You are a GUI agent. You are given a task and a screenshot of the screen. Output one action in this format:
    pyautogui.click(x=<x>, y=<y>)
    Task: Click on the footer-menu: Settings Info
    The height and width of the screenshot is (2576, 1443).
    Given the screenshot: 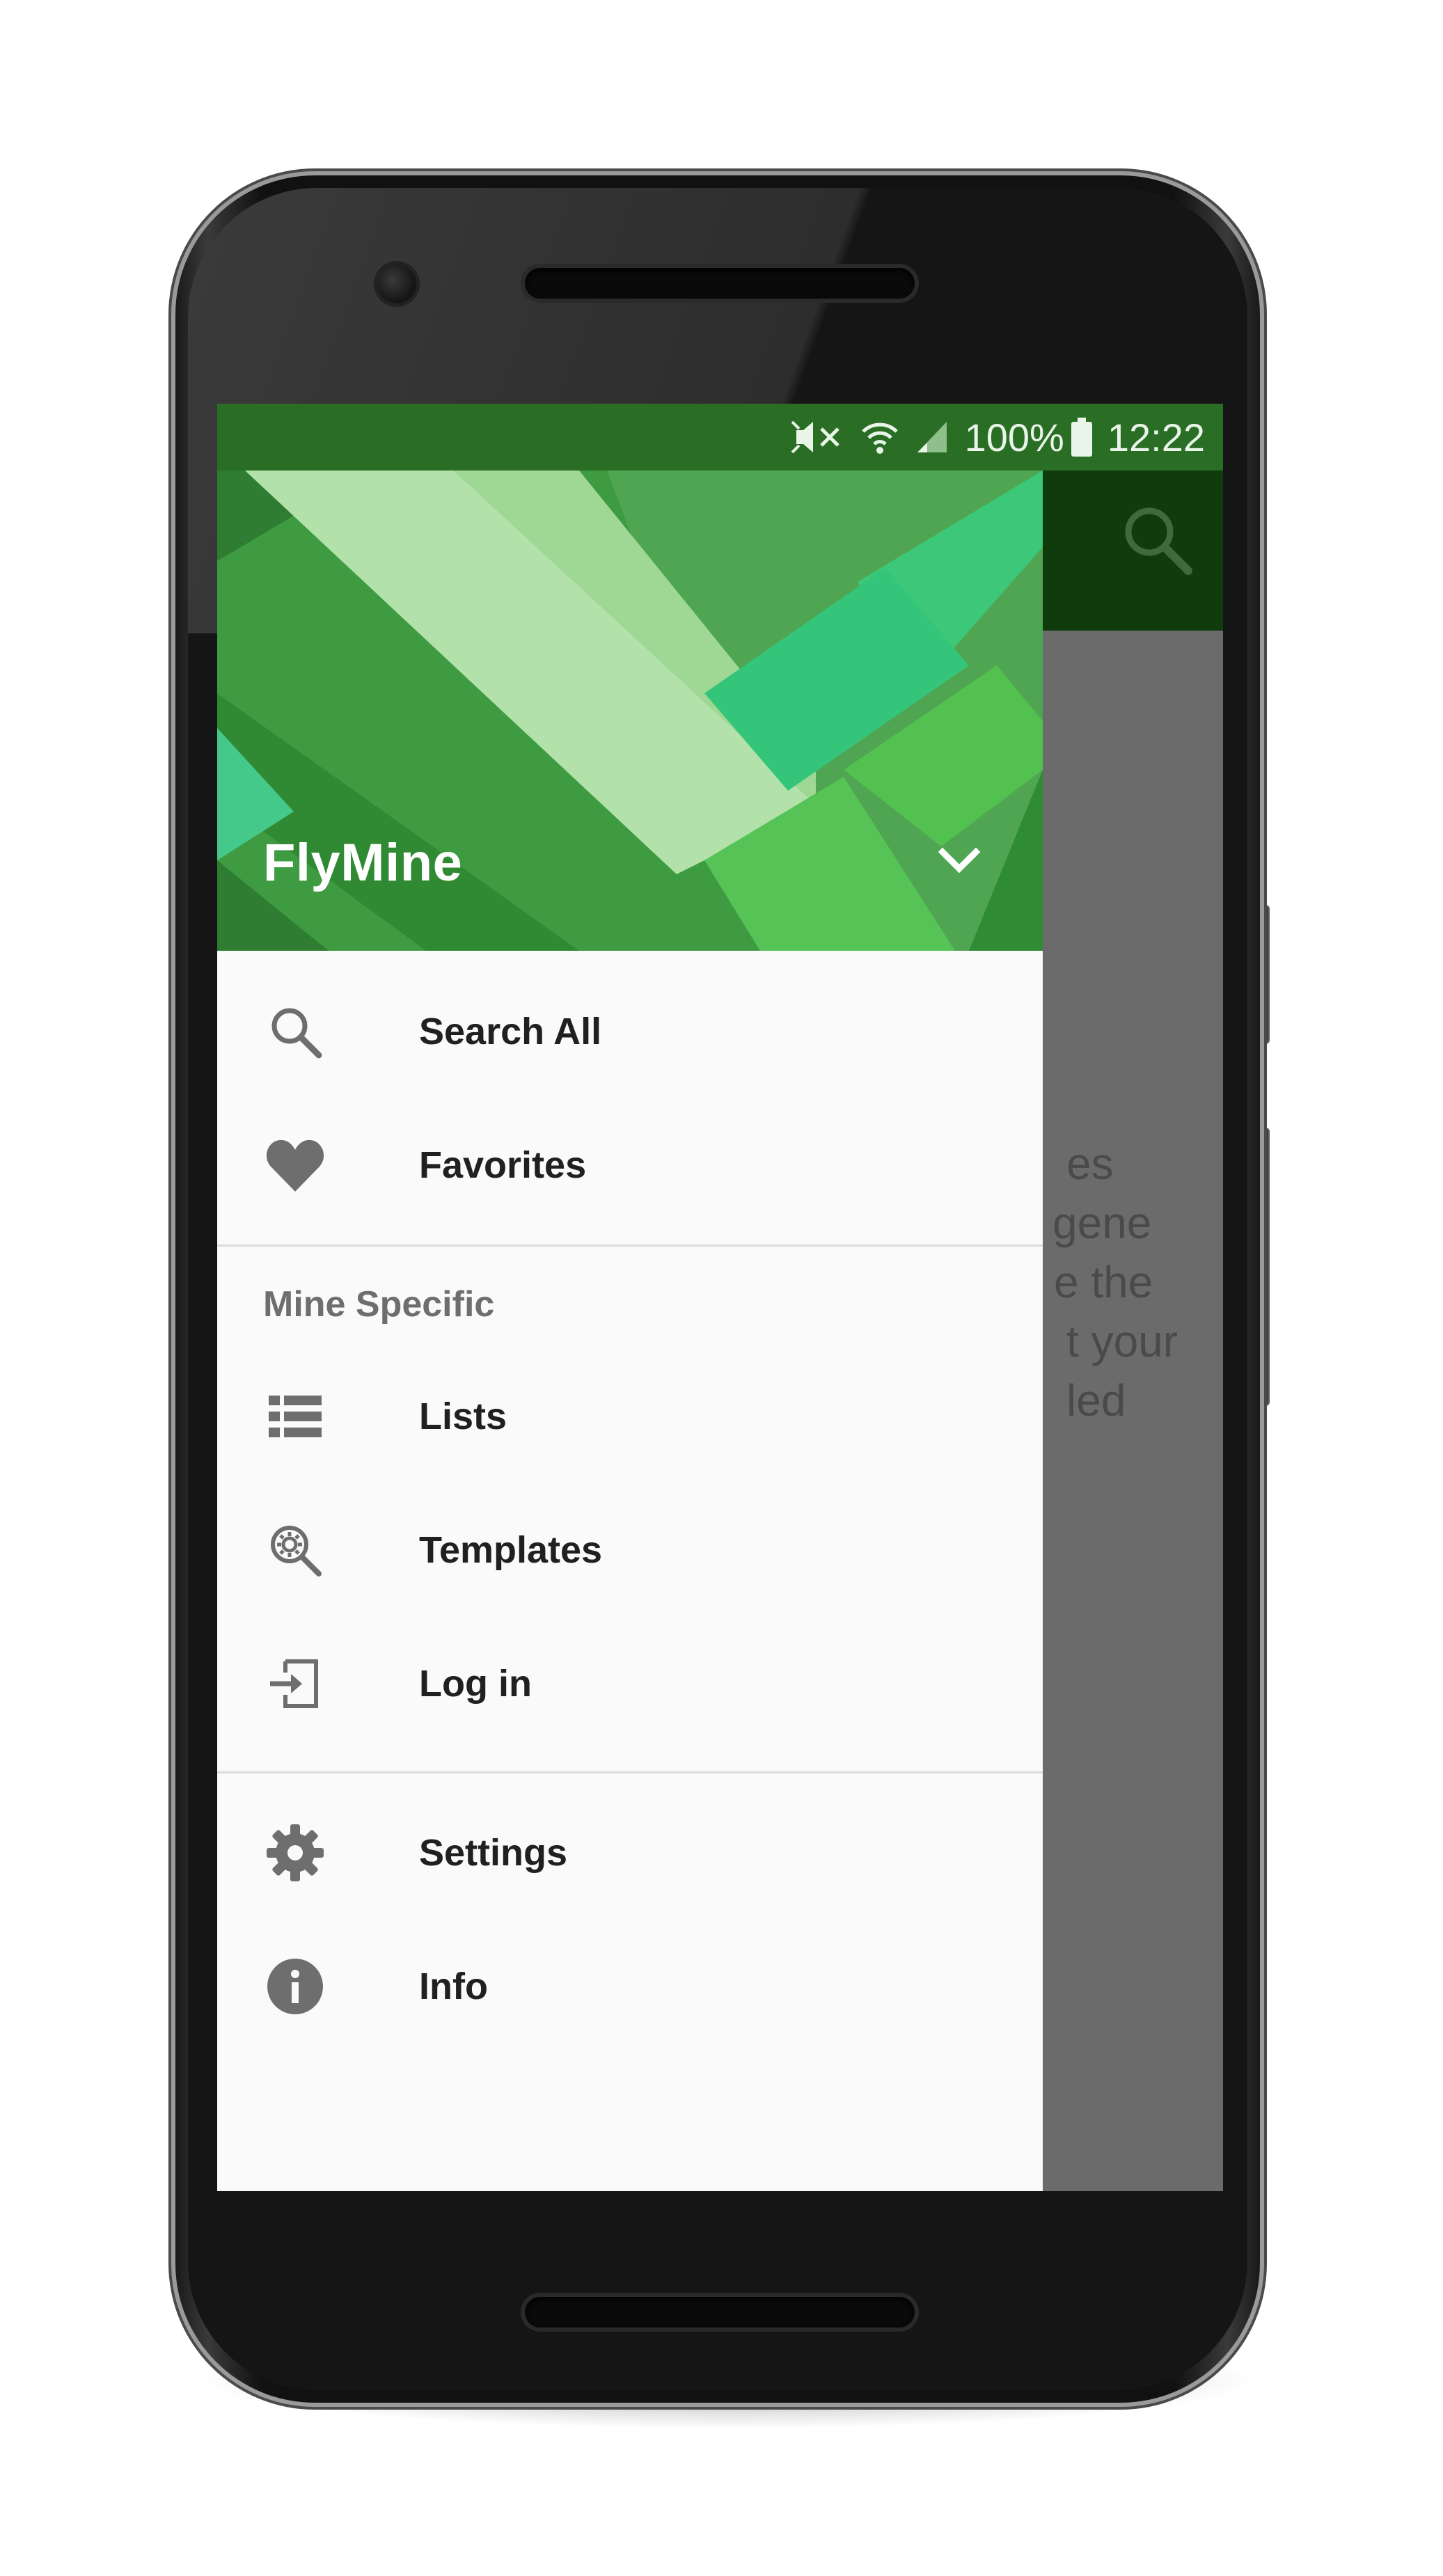 What is the action you would take?
    pyautogui.click(x=630, y=1919)
    